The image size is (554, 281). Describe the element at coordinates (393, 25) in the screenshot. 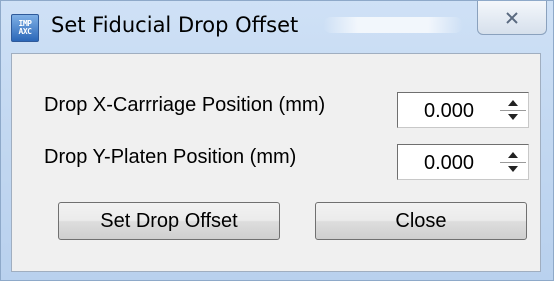

I see `blurred-background-text` at that location.